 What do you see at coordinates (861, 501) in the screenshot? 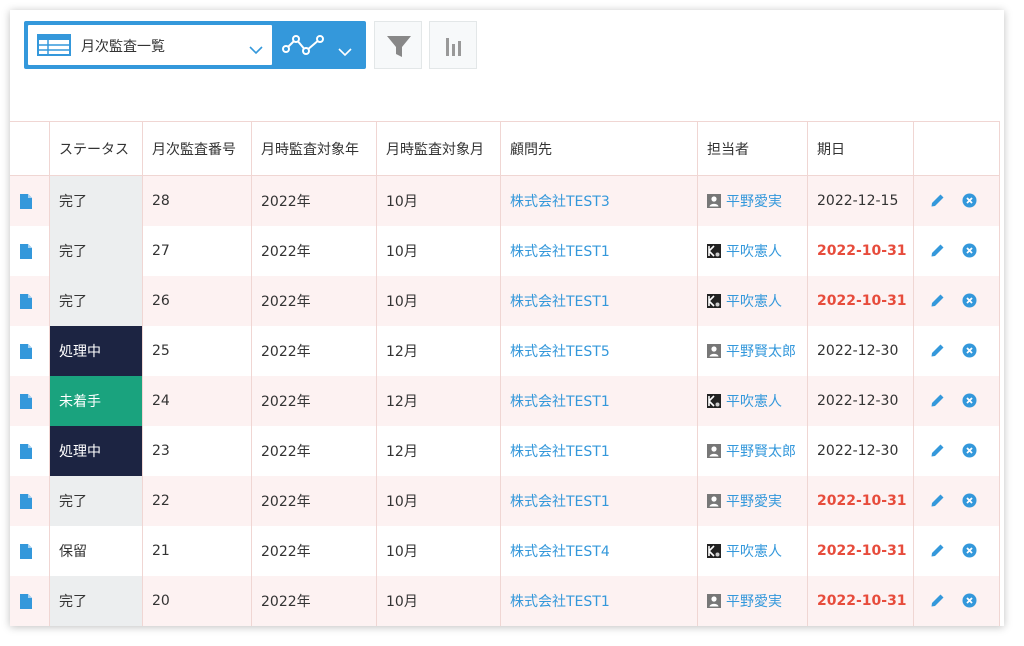
I see `due-date: 2022-10-31` at bounding box center [861, 501].